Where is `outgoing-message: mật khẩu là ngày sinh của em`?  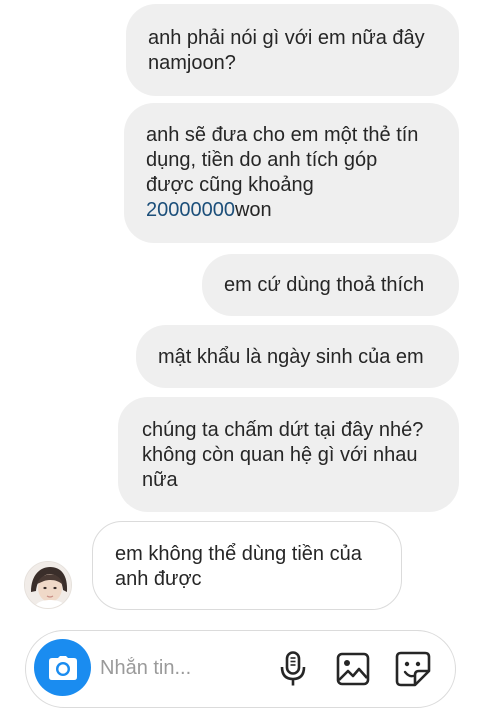 outgoing-message: mật khẩu là ngày sinh của em is located at coordinates (297, 356).